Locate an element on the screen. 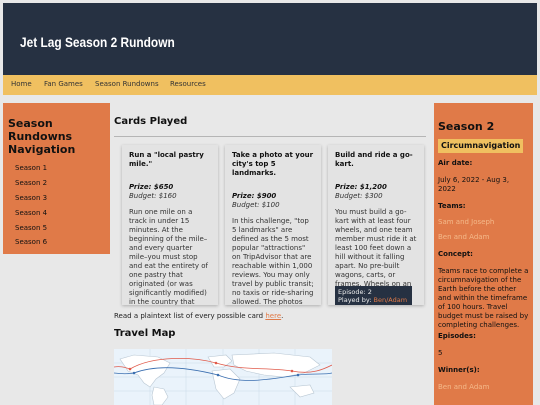  season-link-5: Season 5 is located at coordinates (31, 228).